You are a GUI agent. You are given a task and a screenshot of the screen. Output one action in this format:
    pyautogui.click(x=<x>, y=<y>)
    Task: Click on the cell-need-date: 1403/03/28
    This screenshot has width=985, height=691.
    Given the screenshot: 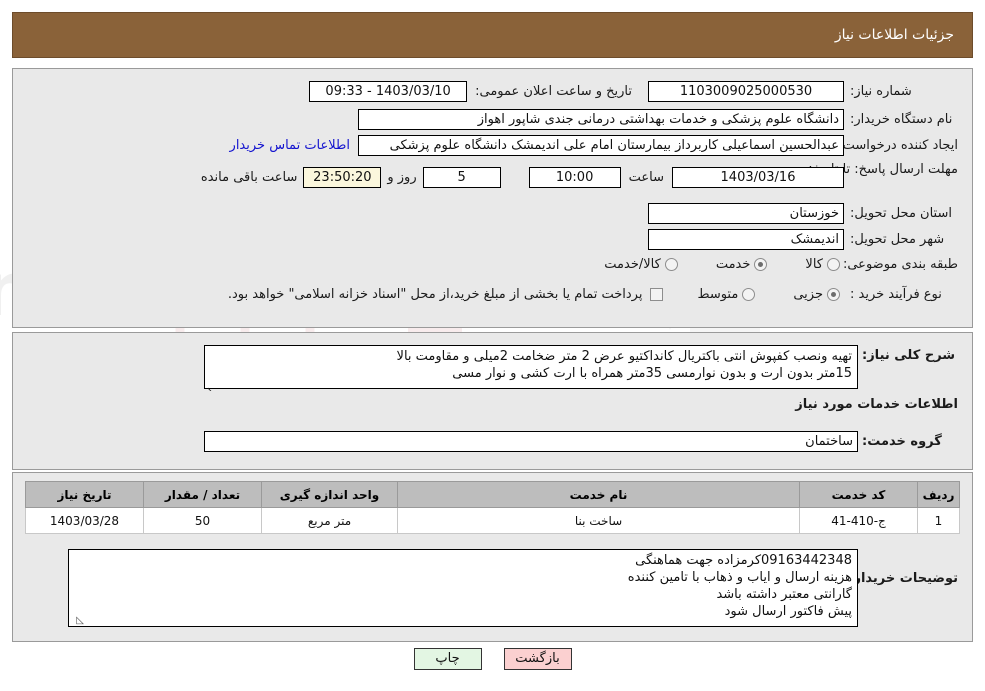 What is the action you would take?
    pyautogui.click(x=84, y=520)
    